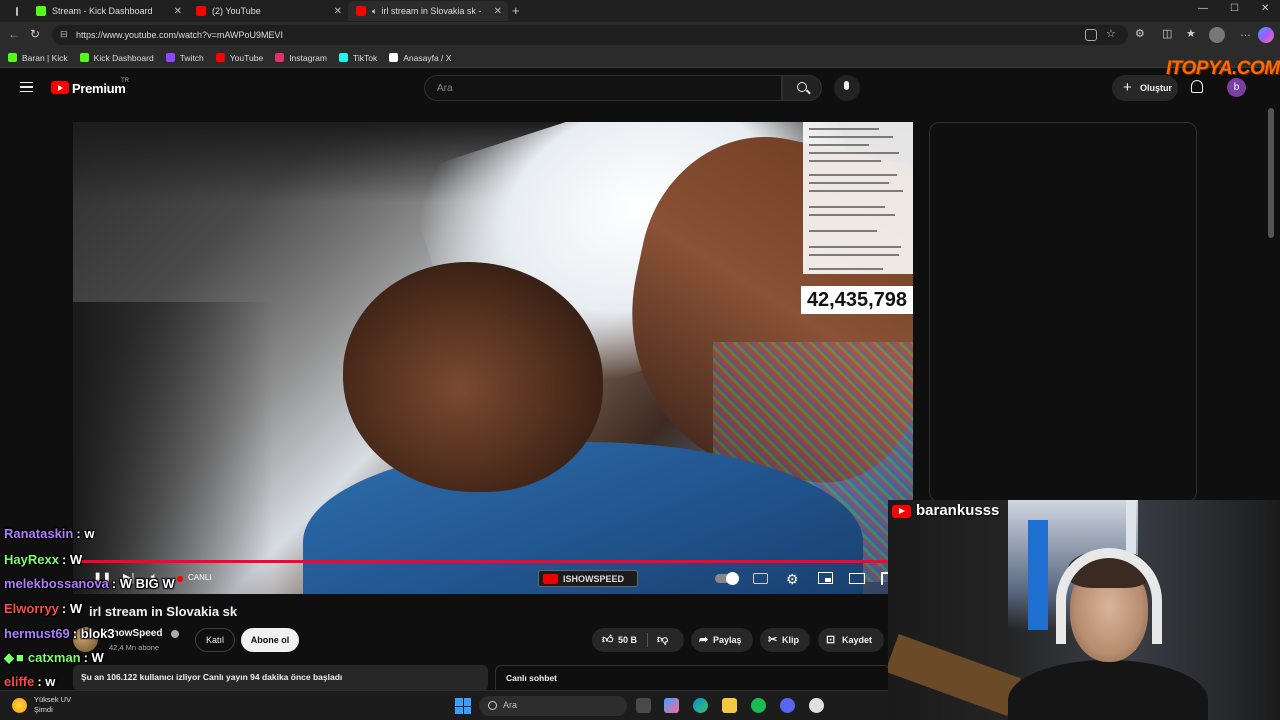 The height and width of the screenshot is (720, 1280). I want to click on tab-title: Stream - Kick Dashboard, so click(102, 11).